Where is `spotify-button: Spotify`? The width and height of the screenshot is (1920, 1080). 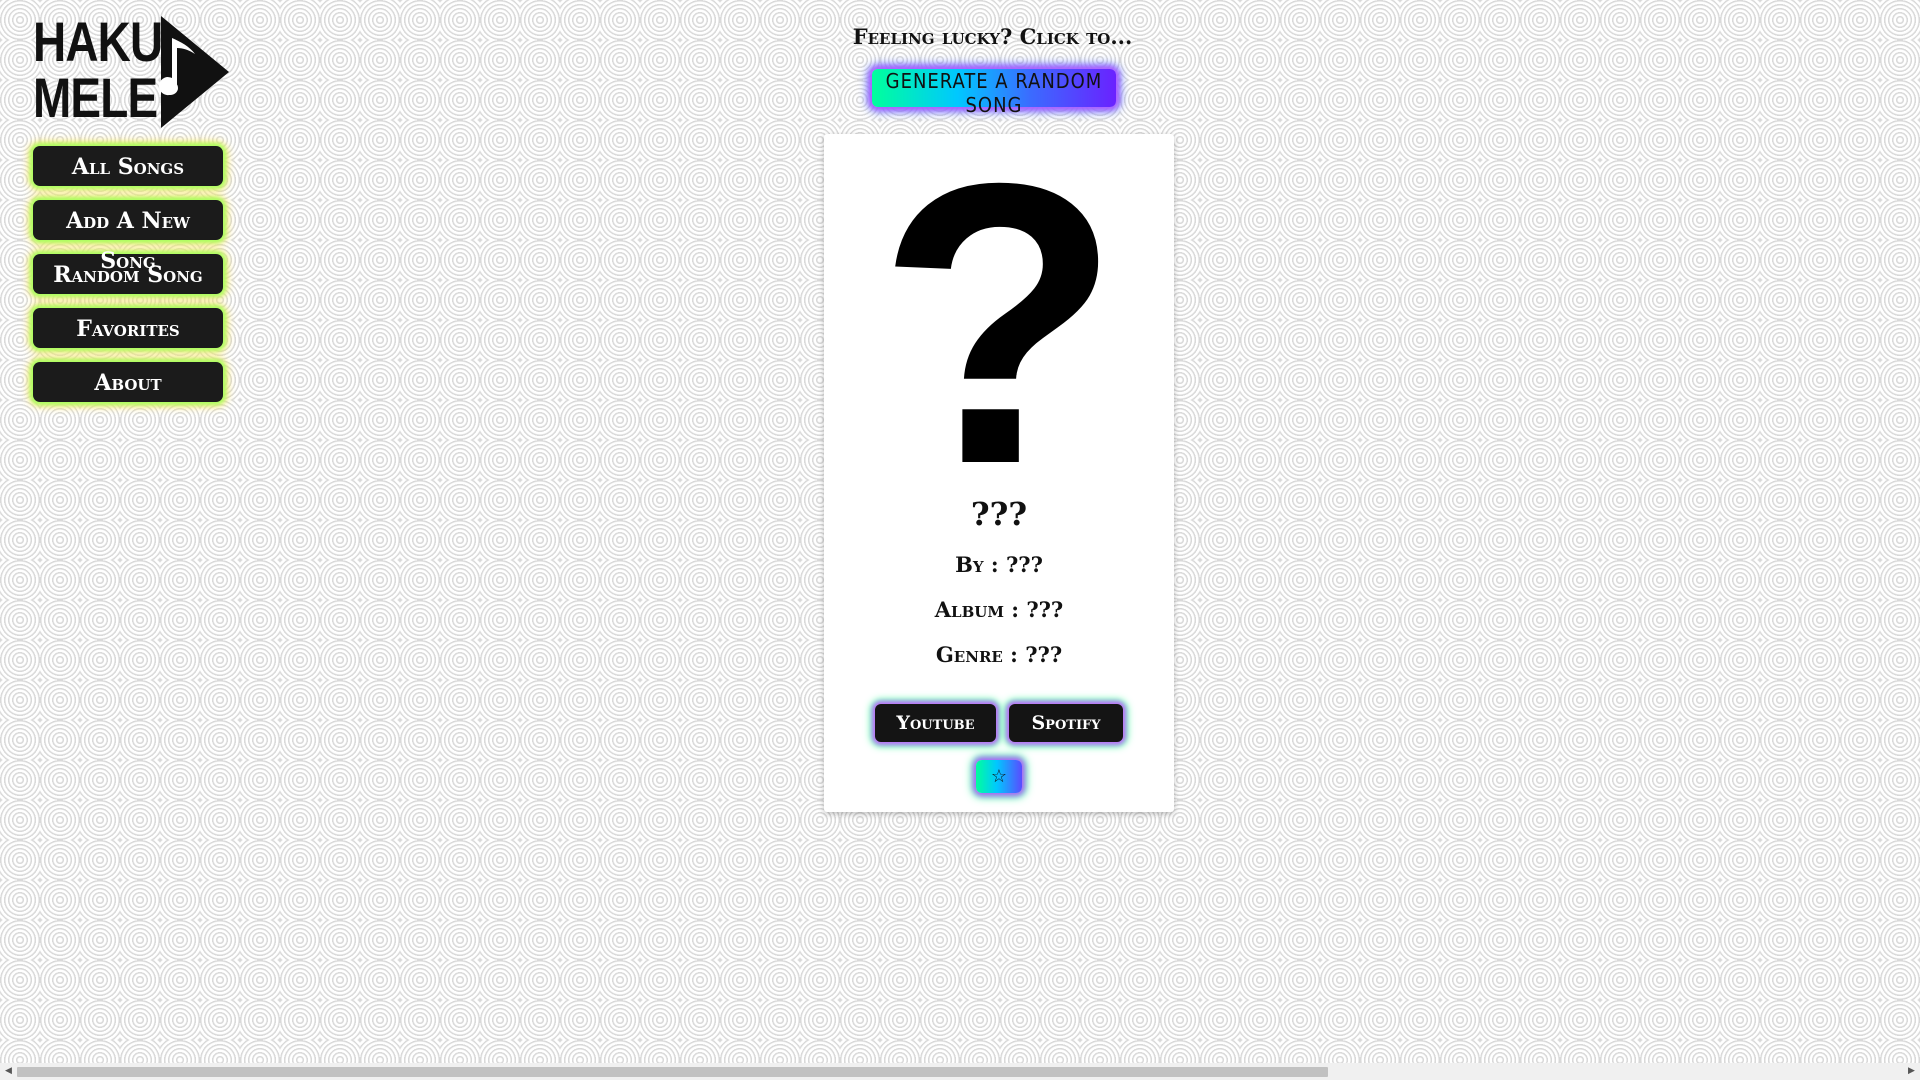
spotify-button: Spotify is located at coordinates (1066, 723).